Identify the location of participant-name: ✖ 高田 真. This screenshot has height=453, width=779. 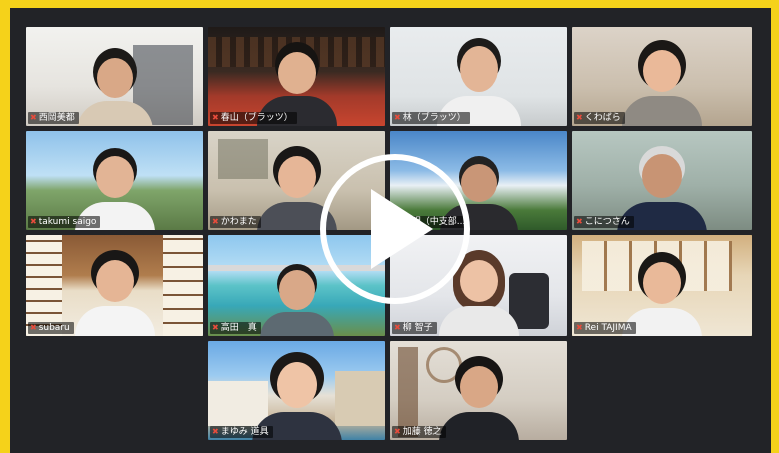
(235, 328).